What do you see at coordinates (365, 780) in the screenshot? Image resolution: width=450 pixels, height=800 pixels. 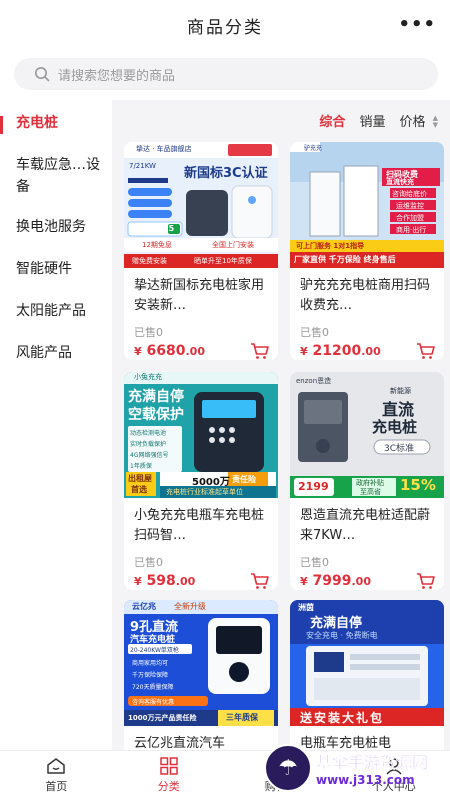 I see `watermark-url: www.j313.com` at bounding box center [365, 780].